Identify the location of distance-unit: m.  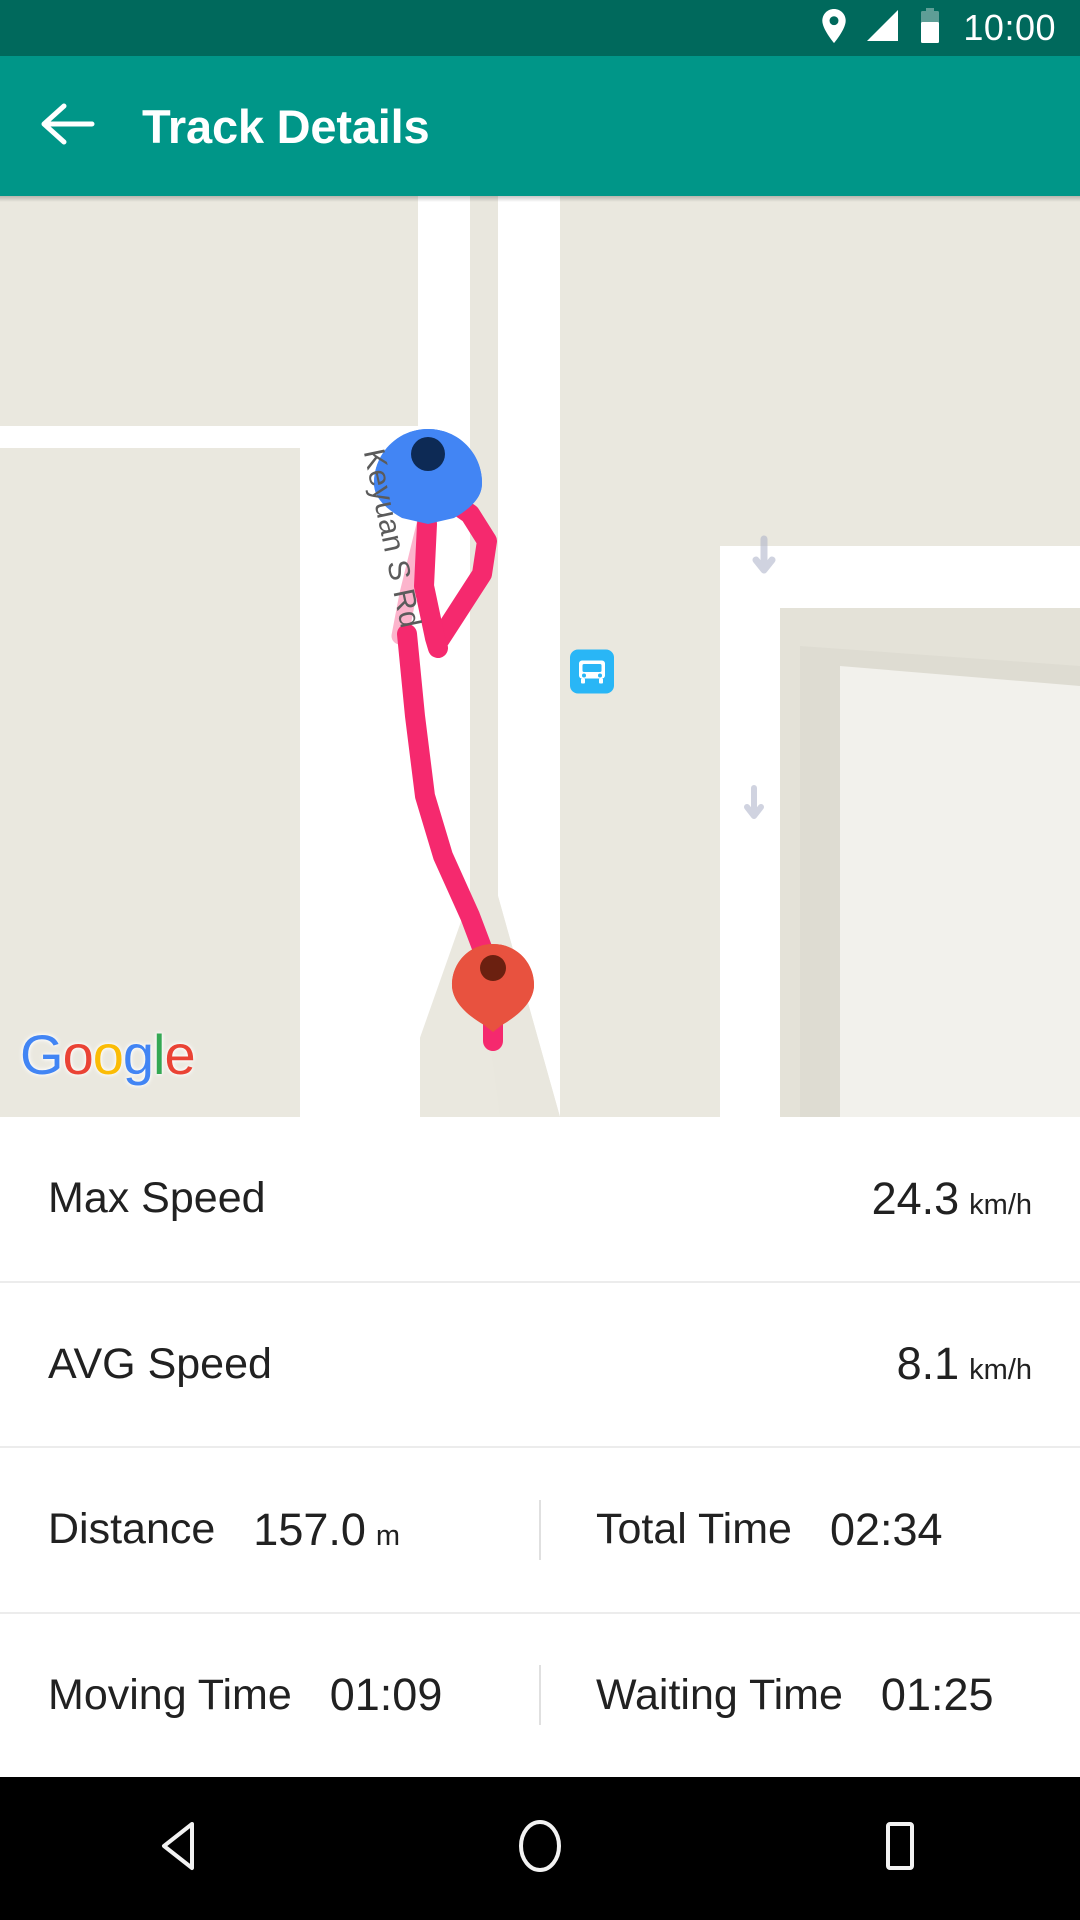
(388, 1535).